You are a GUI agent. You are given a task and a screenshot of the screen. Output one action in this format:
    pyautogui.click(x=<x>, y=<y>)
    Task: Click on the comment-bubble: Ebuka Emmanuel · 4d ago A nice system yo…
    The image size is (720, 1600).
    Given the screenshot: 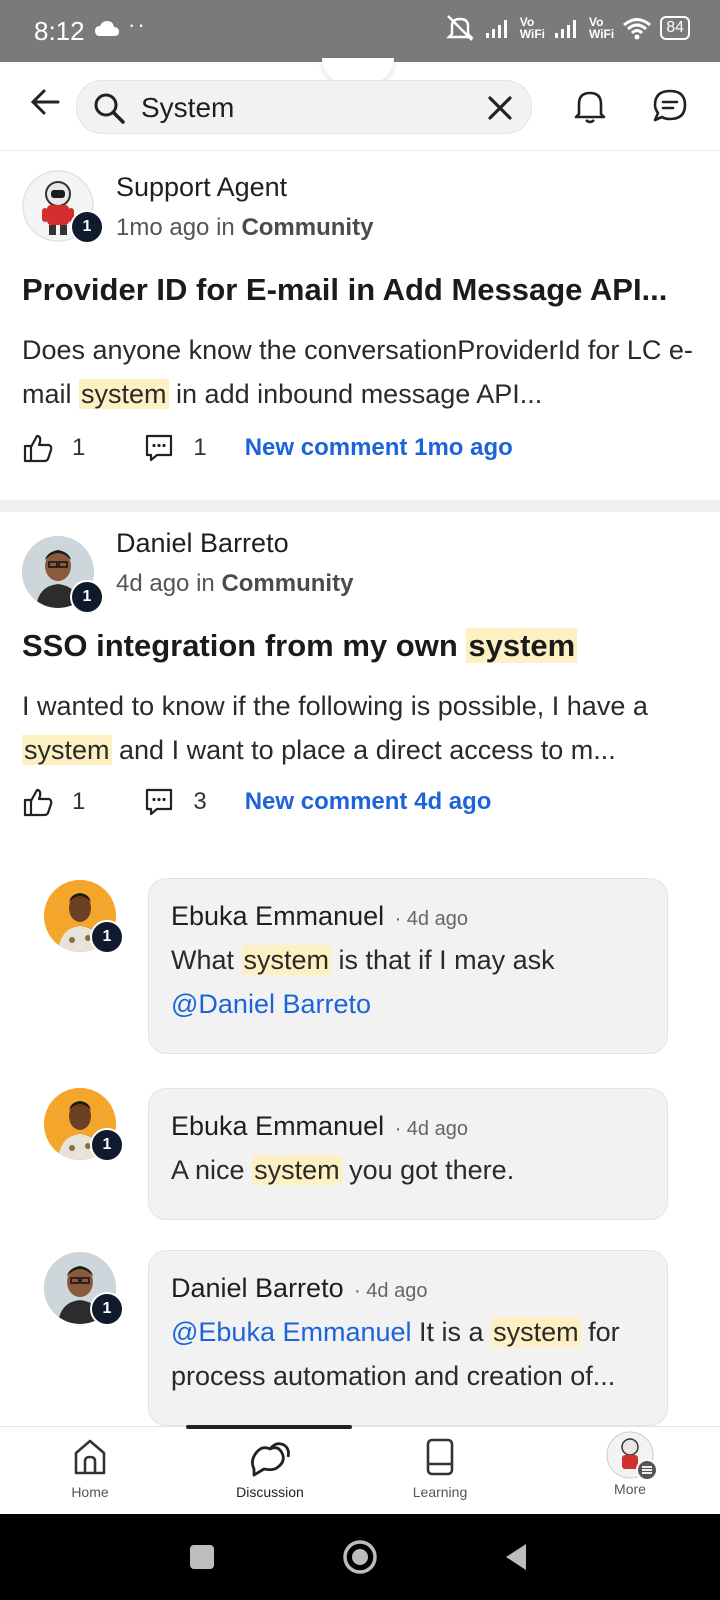 What is the action you would take?
    pyautogui.click(x=408, y=1154)
    